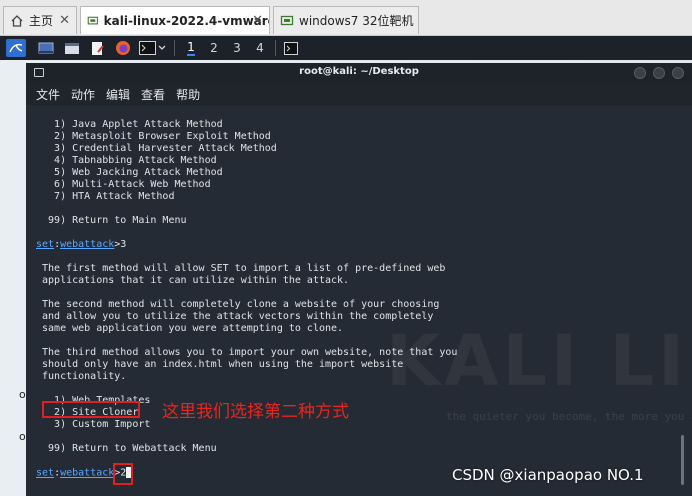 This screenshot has width=692, height=496. What do you see at coordinates (126, 448) in the screenshot?
I see `terminal-line: 99) Return to Webattack Menu` at bounding box center [126, 448].